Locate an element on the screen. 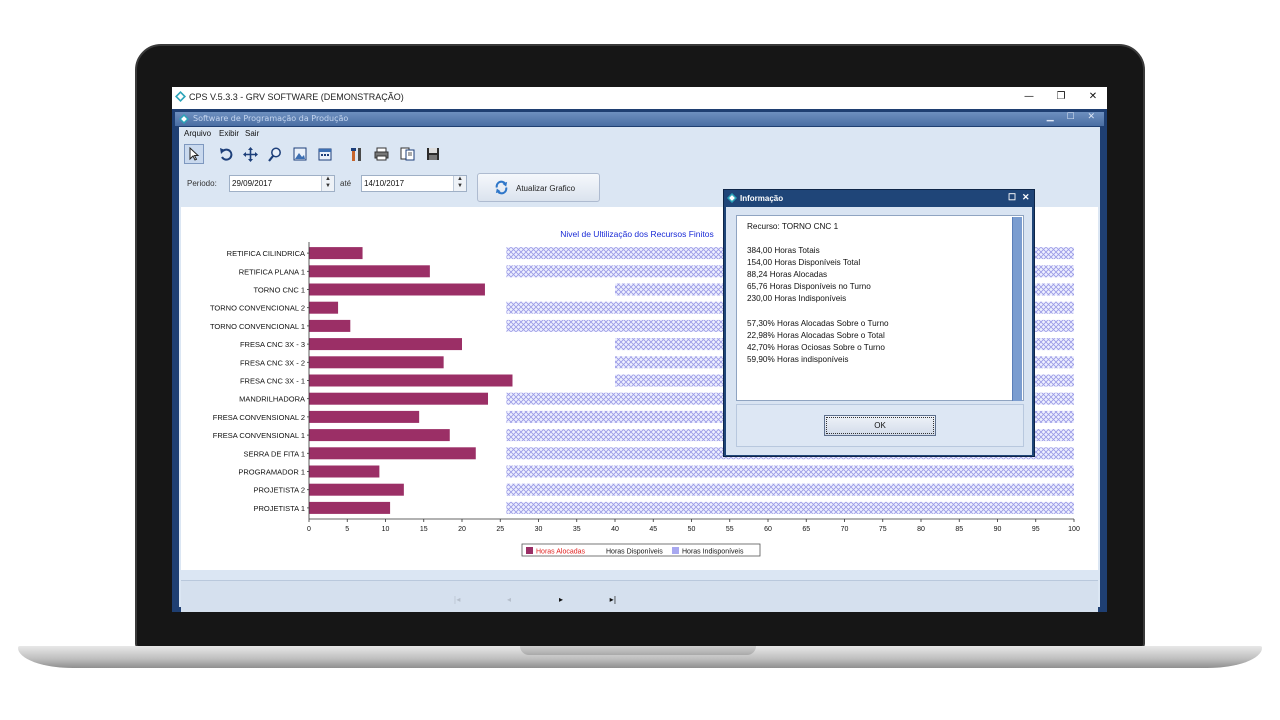 The image size is (1280, 720). start-date-value: 29/09/2017 is located at coordinates (252, 183).